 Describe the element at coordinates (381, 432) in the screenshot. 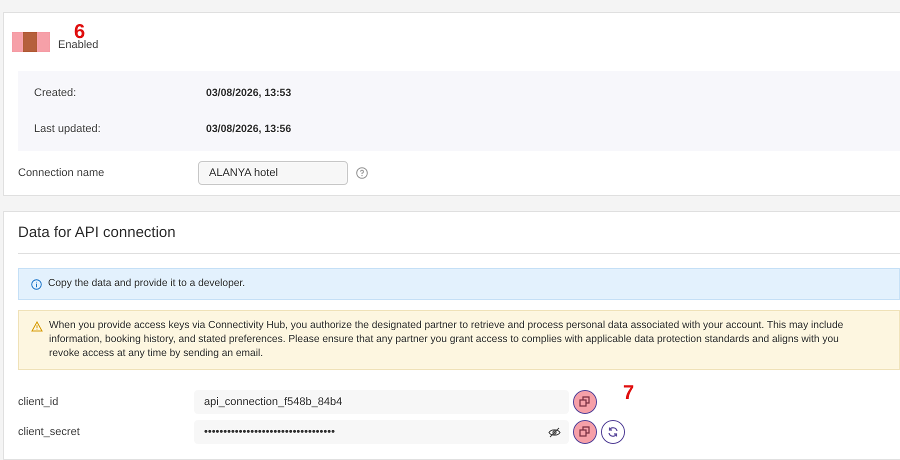

I see `credential-field: ••••••••••••••••••••••••••••••••••` at that location.